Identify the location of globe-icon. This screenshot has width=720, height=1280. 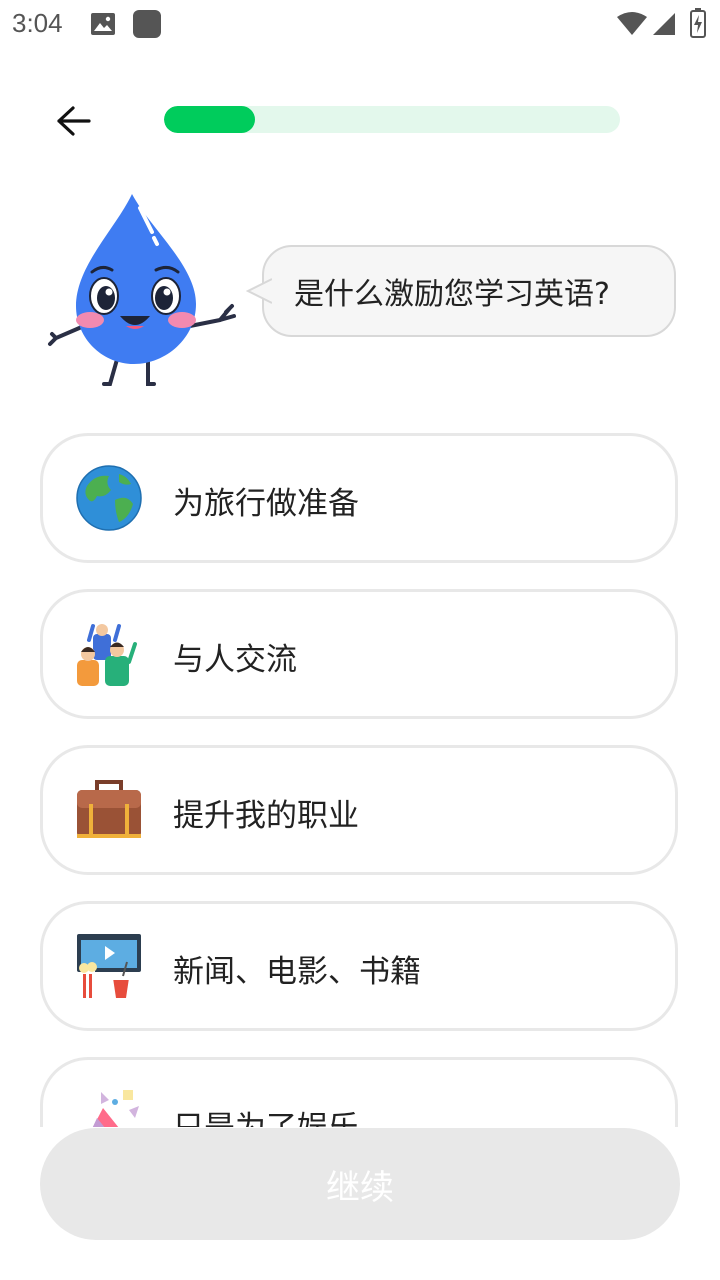
(109, 498).